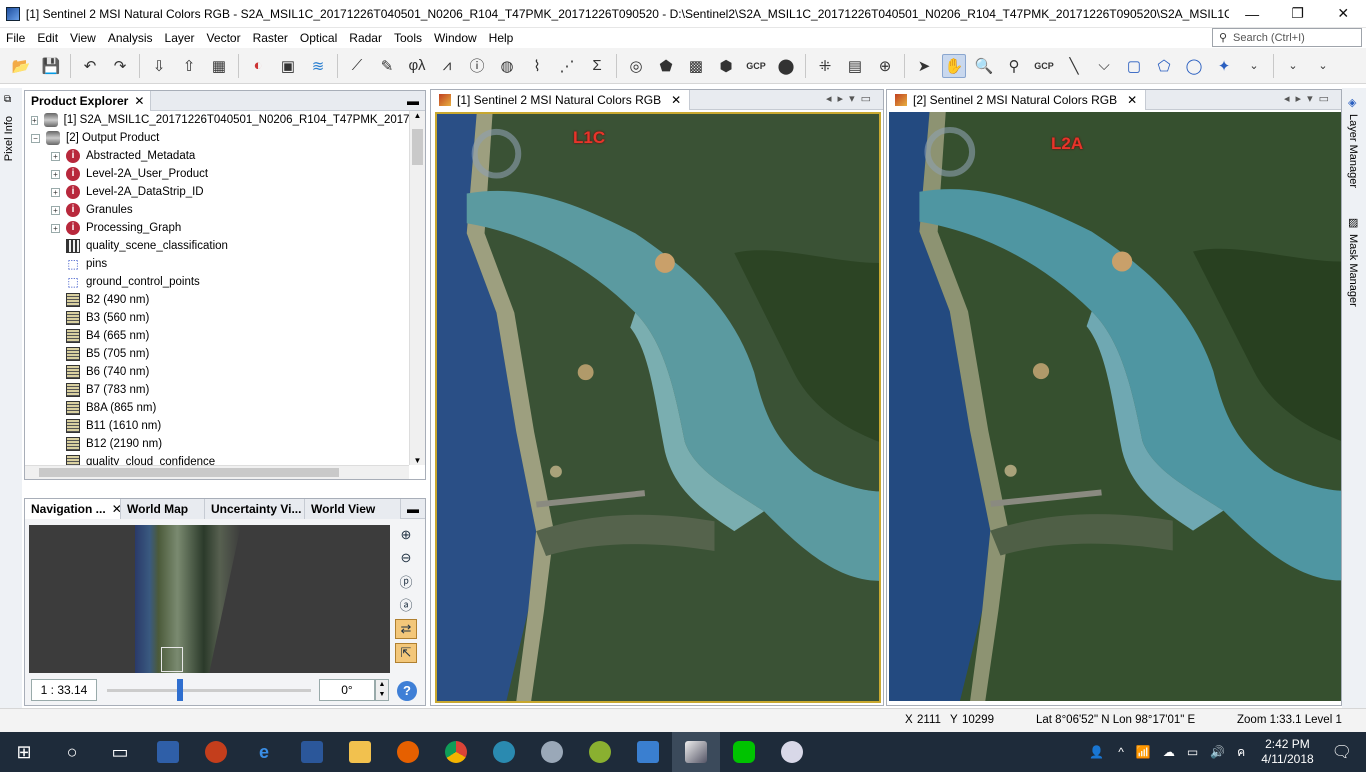  Describe the element at coordinates (1224, 66) in the screenshot. I see `magic-wand-icon: ✦` at that location.